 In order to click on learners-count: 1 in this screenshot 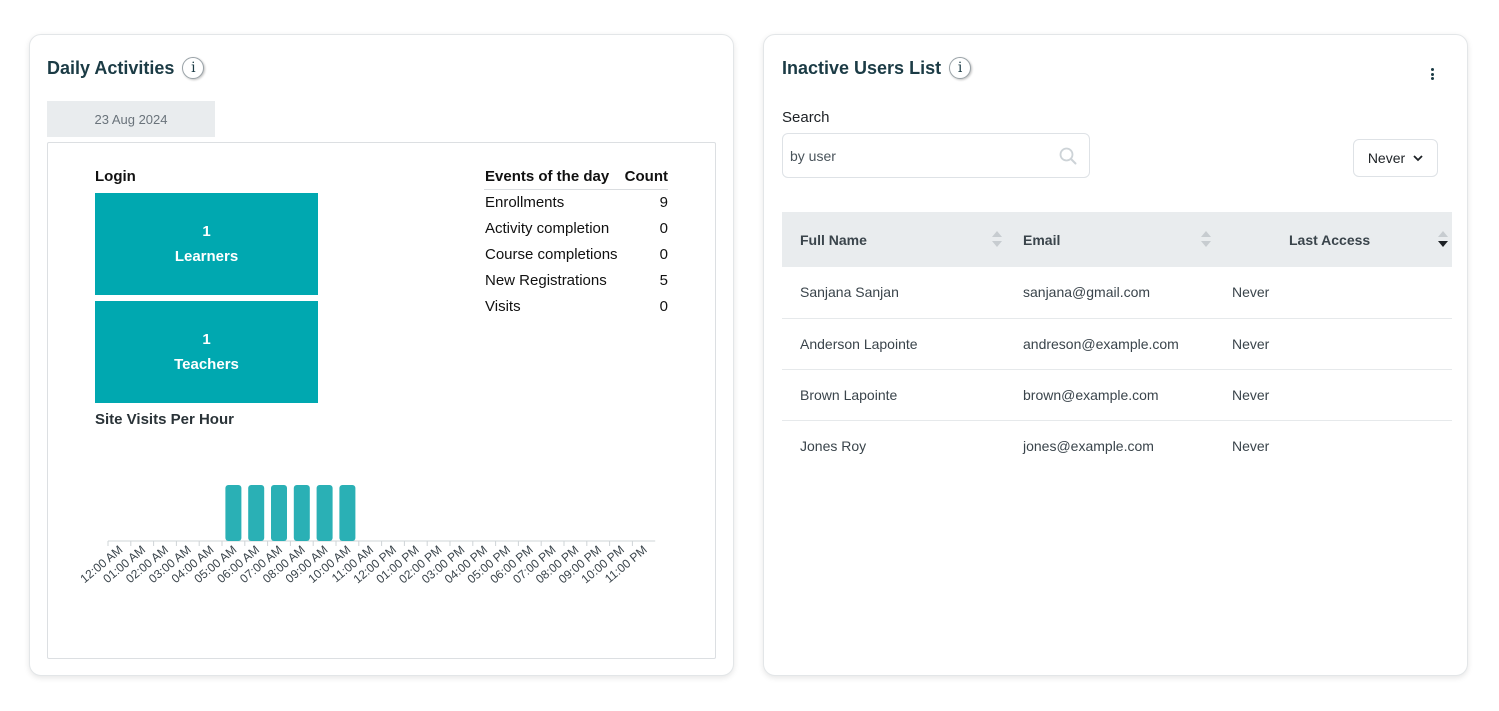, I will do `click(206, 231)`.